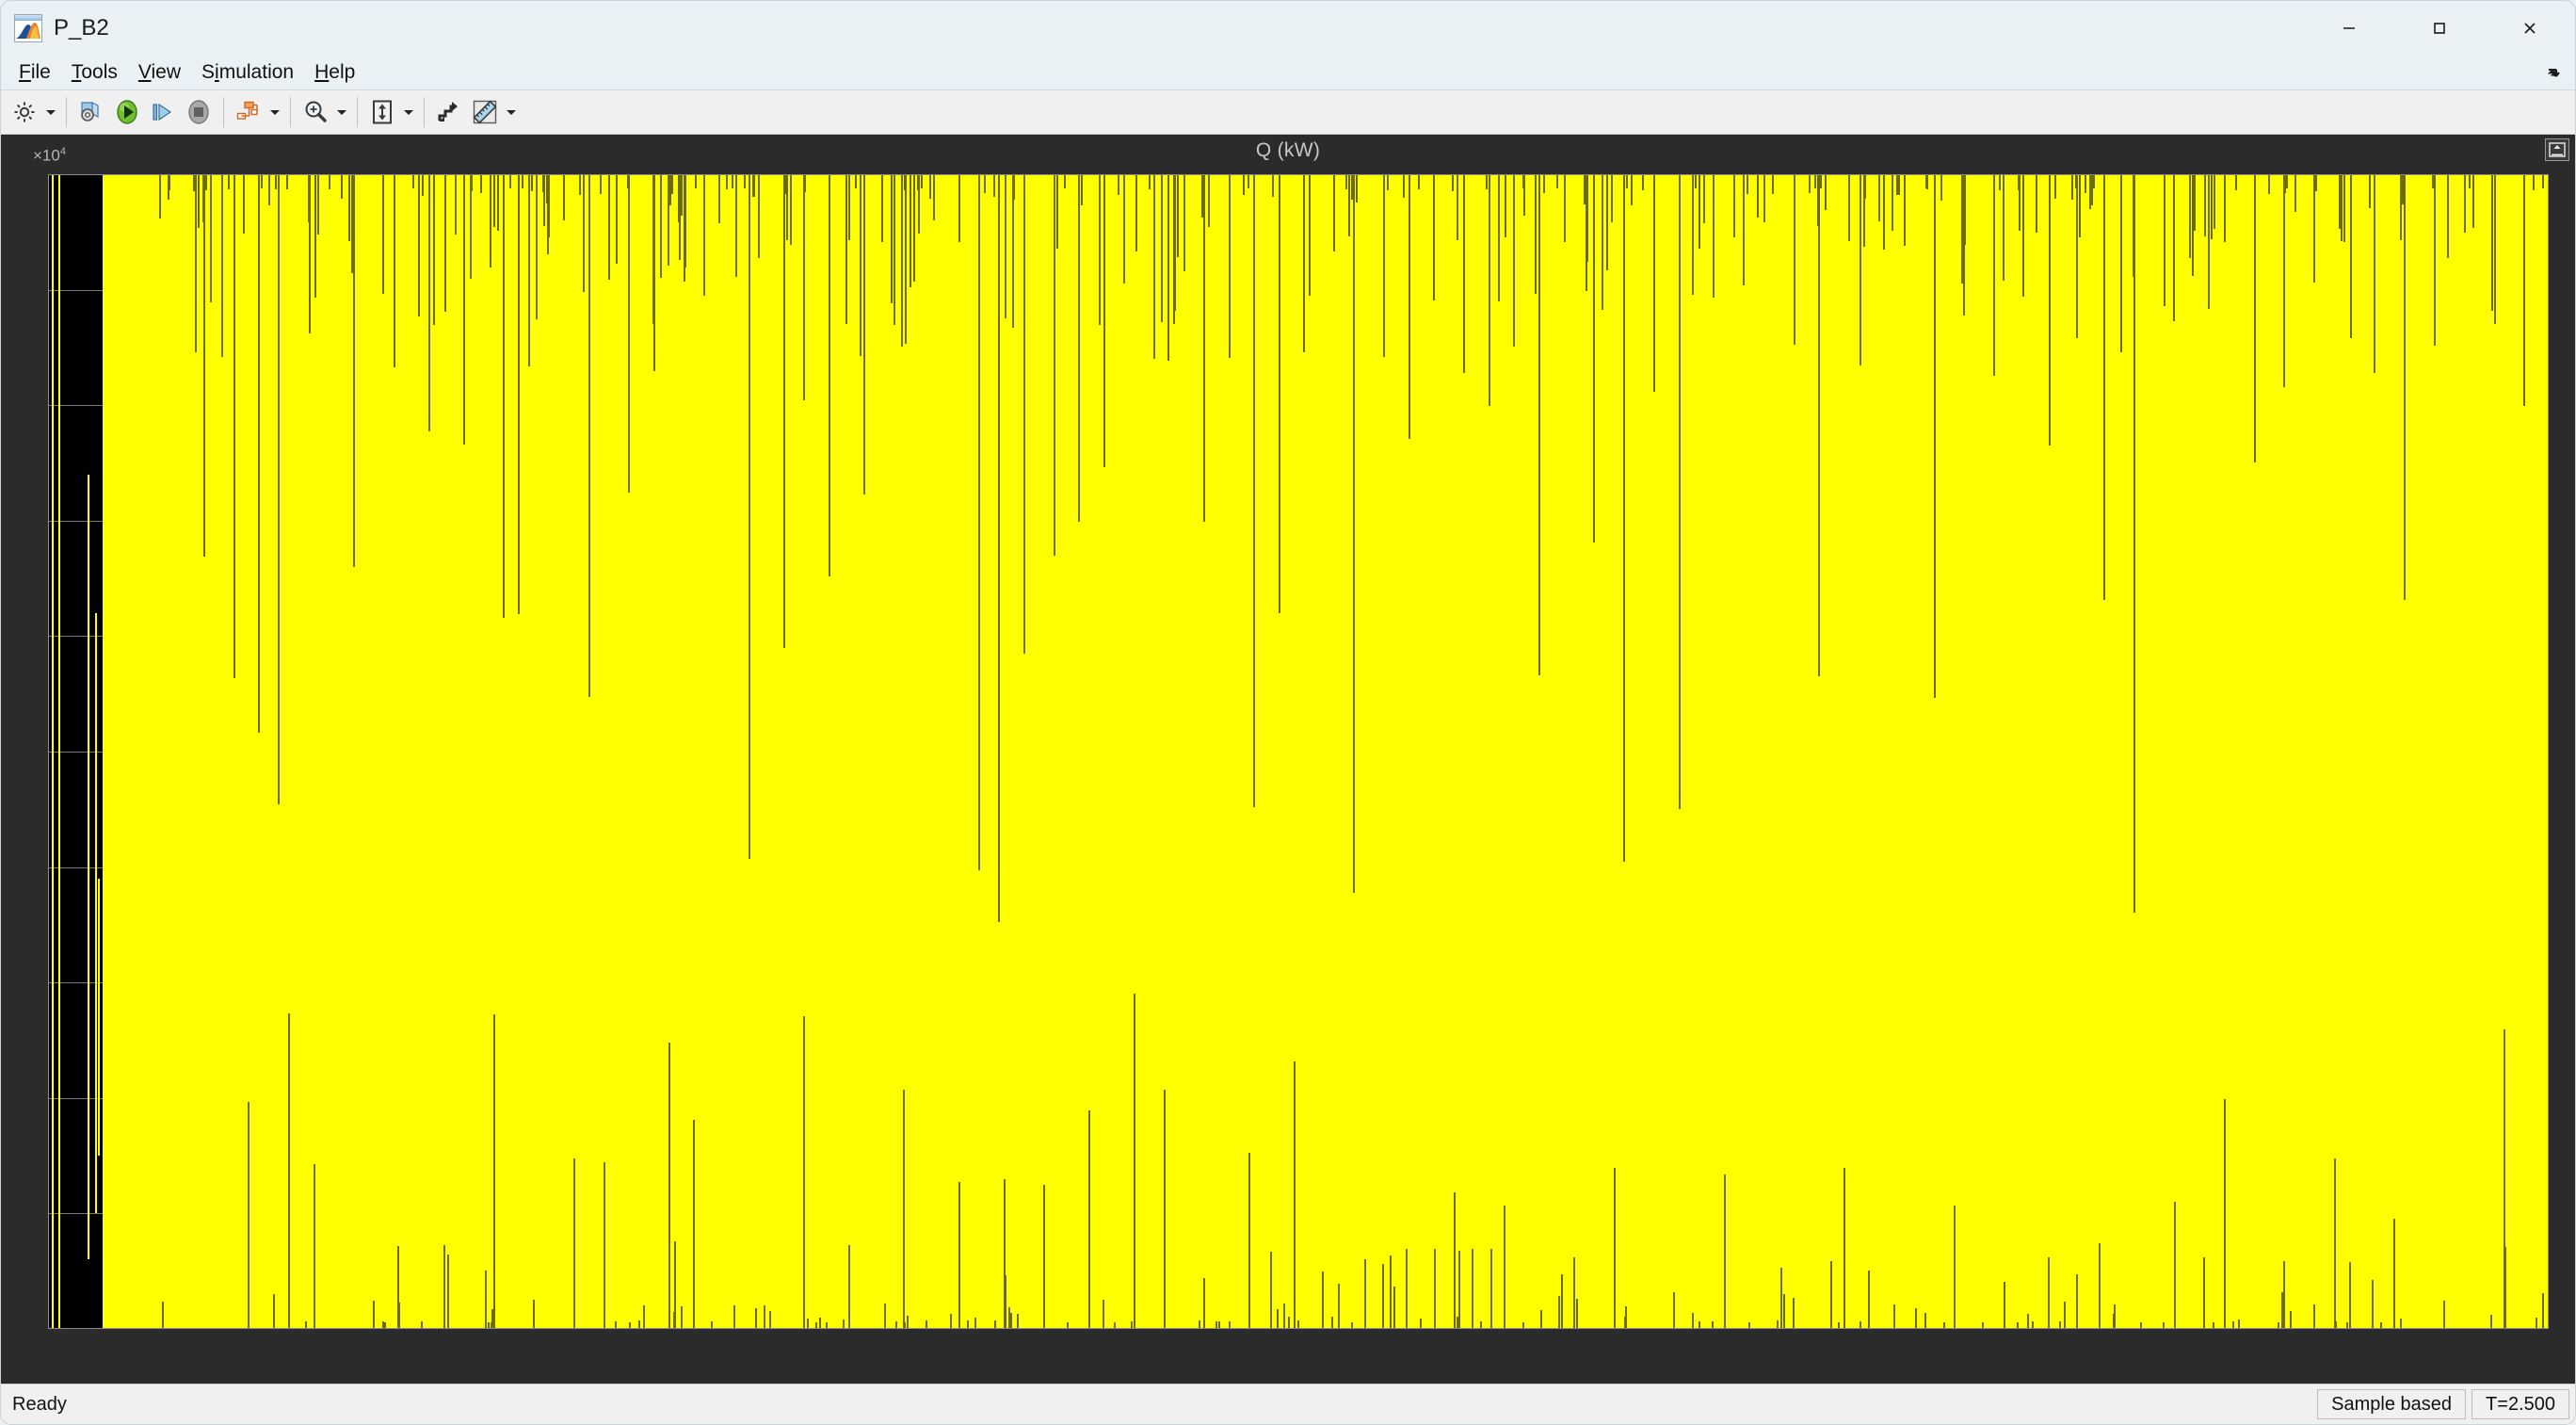  What do you see at coordinates (485, 112) in the screenshot?
I see `measurements-button` at bounding box center [485, 112].